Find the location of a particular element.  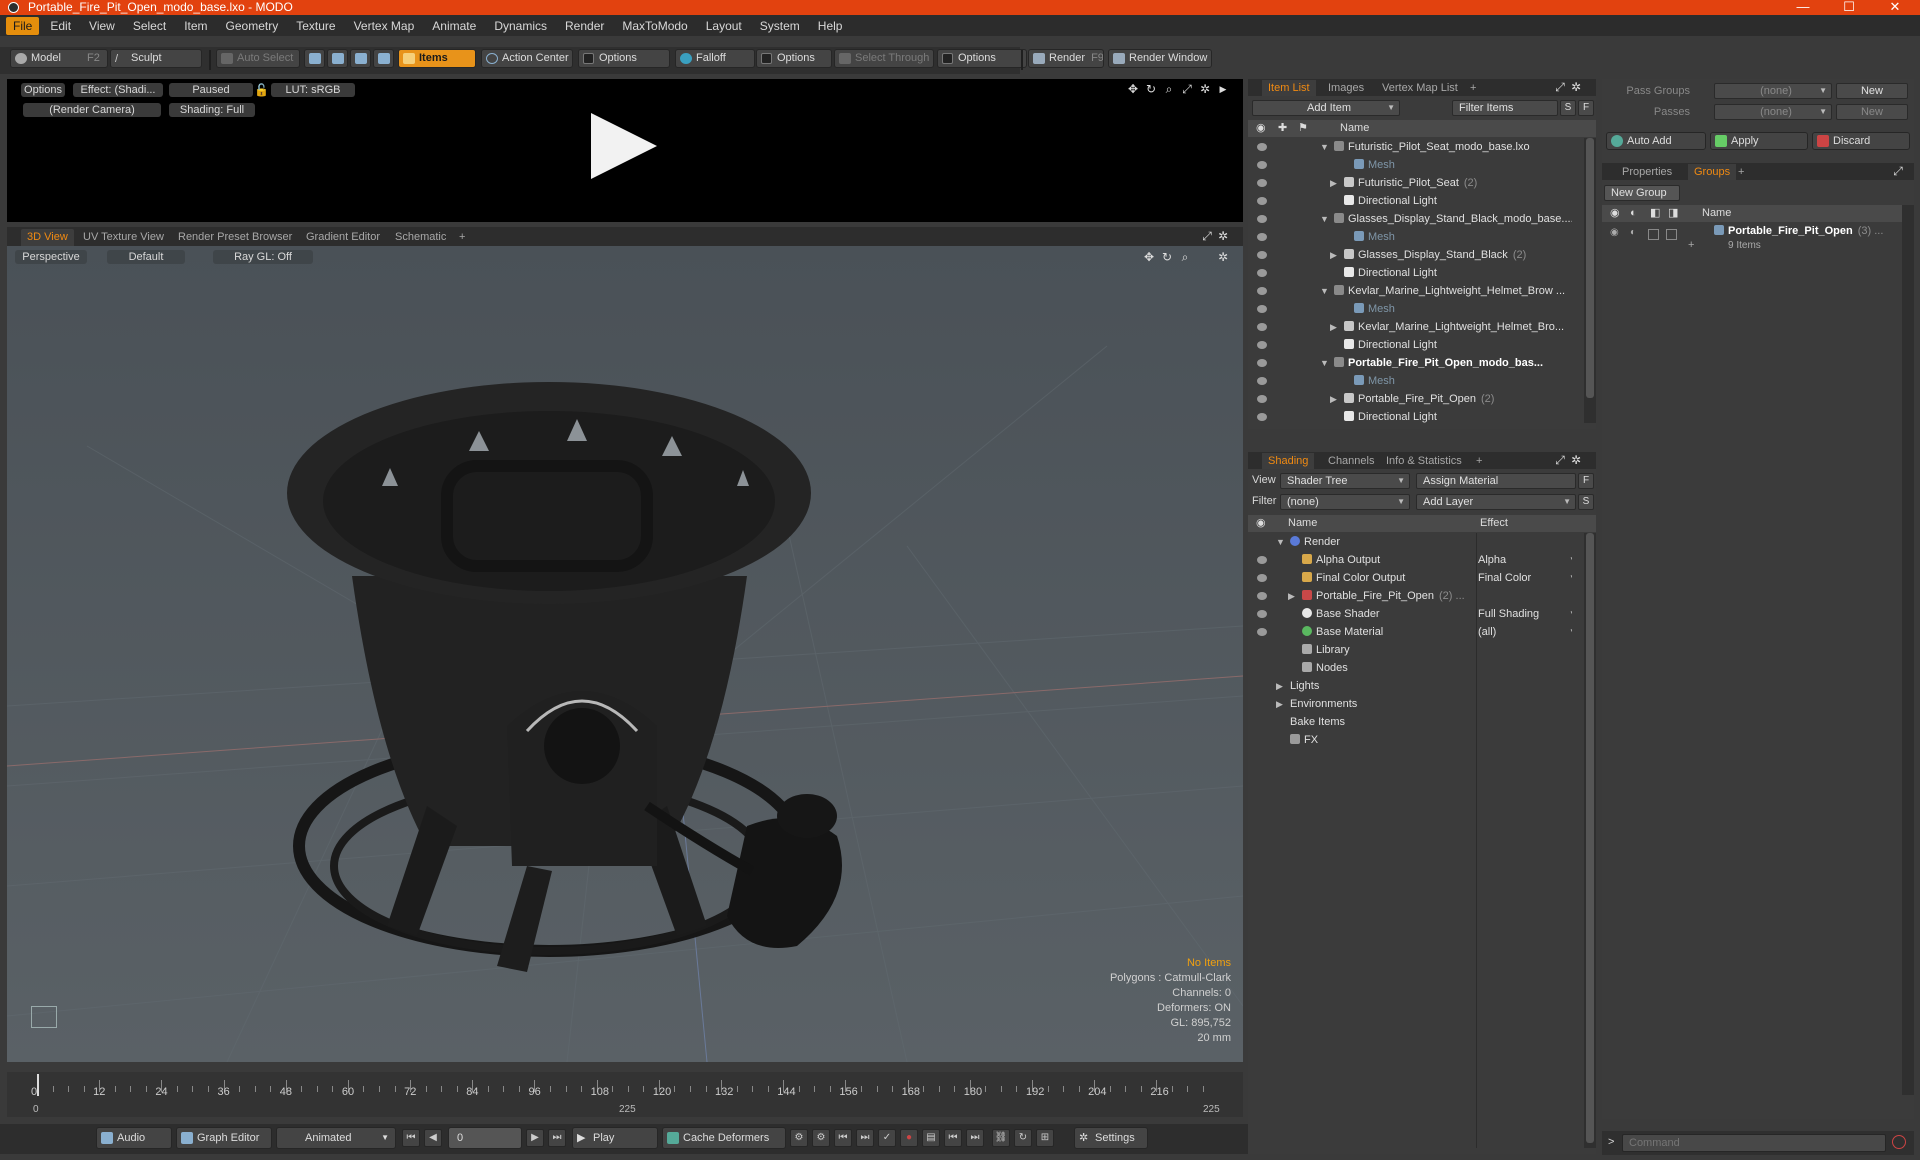

shader-tree-row: Final Color Output Final Color ▼ is located at coordinates (1410, 578).